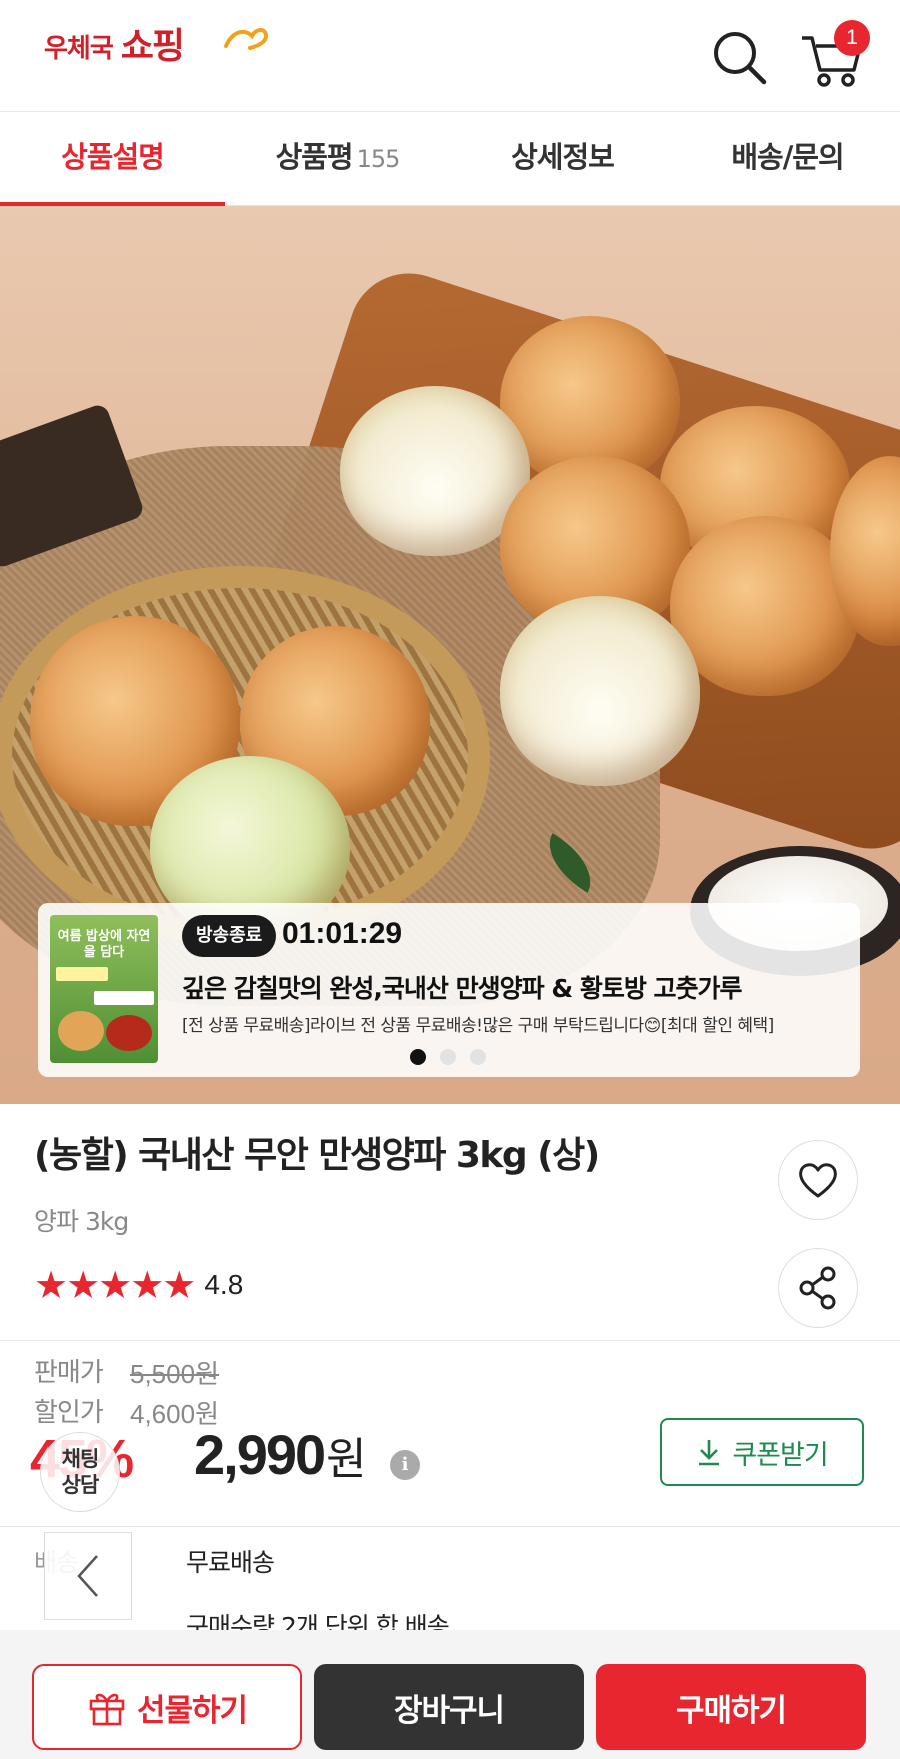 The image size is (900, 1759). I want to click on wishlist-button, so click(818, 1180).